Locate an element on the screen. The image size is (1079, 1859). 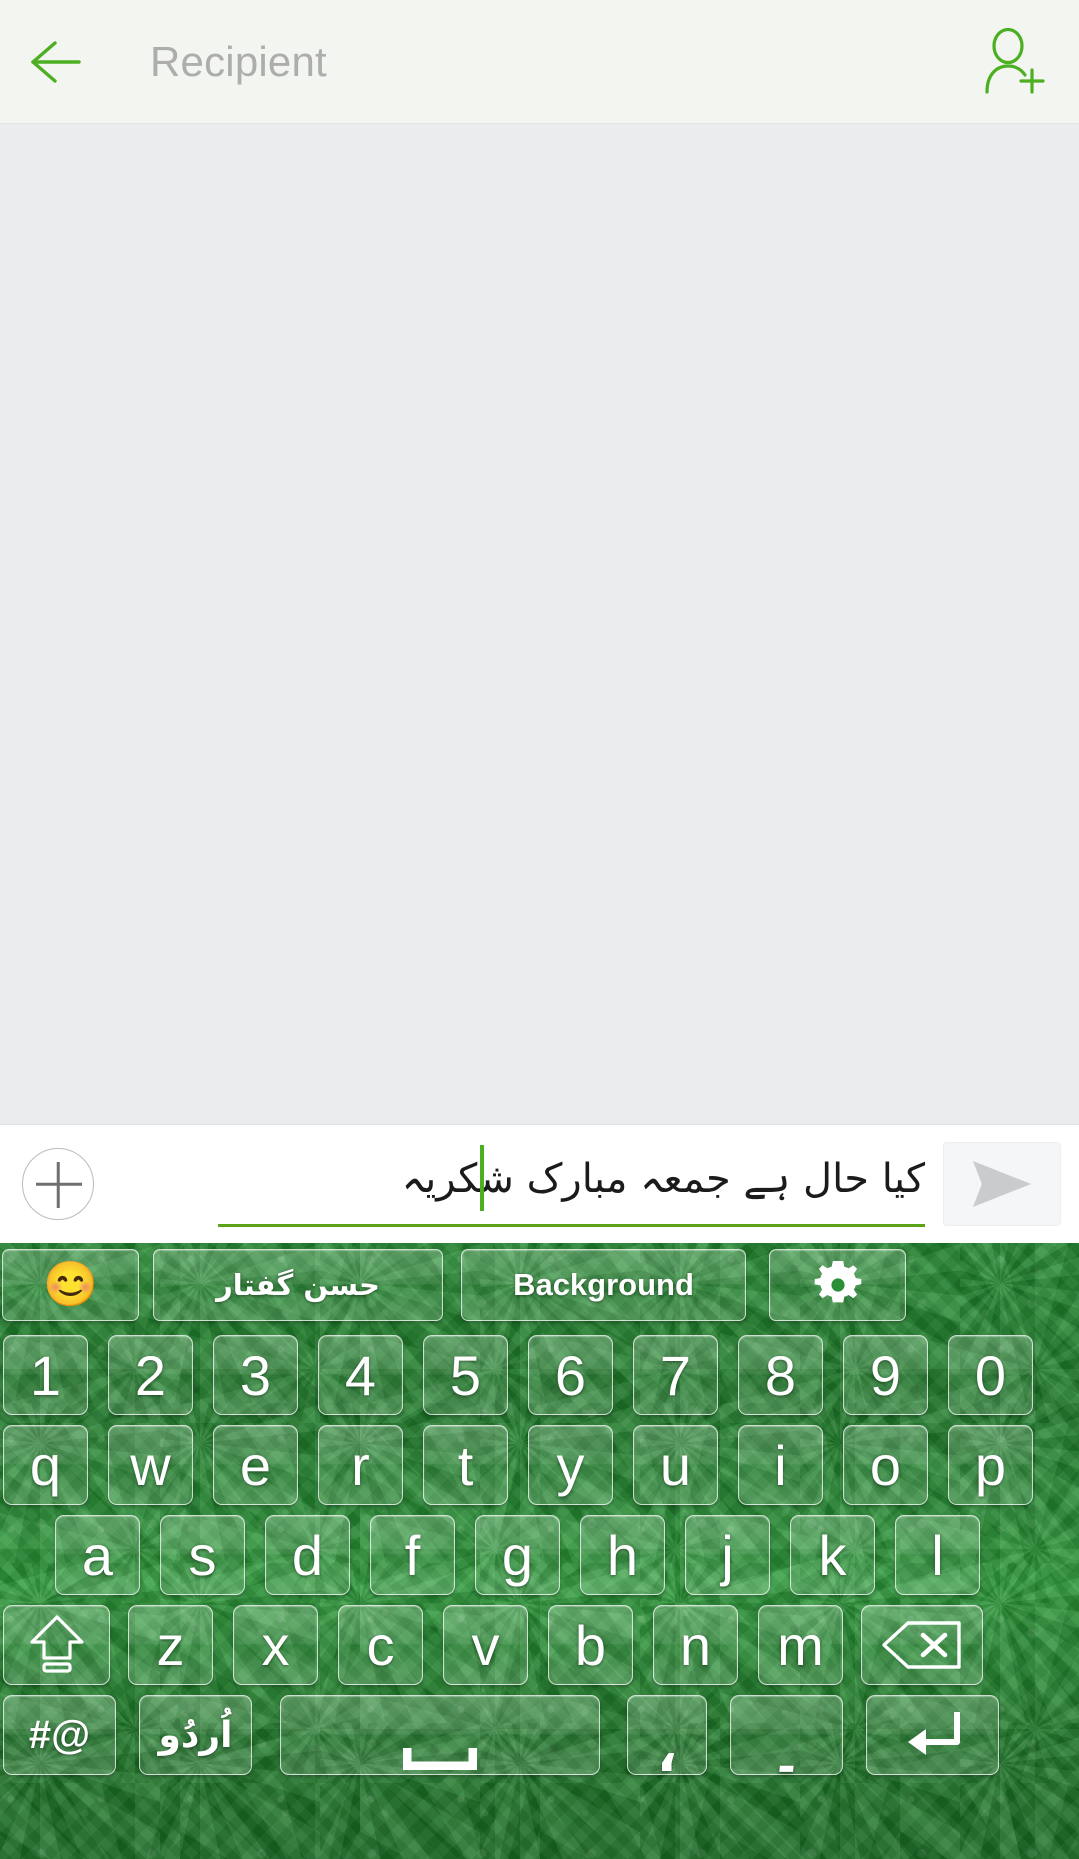
key-label: i is located at coordinates (780, 1465).